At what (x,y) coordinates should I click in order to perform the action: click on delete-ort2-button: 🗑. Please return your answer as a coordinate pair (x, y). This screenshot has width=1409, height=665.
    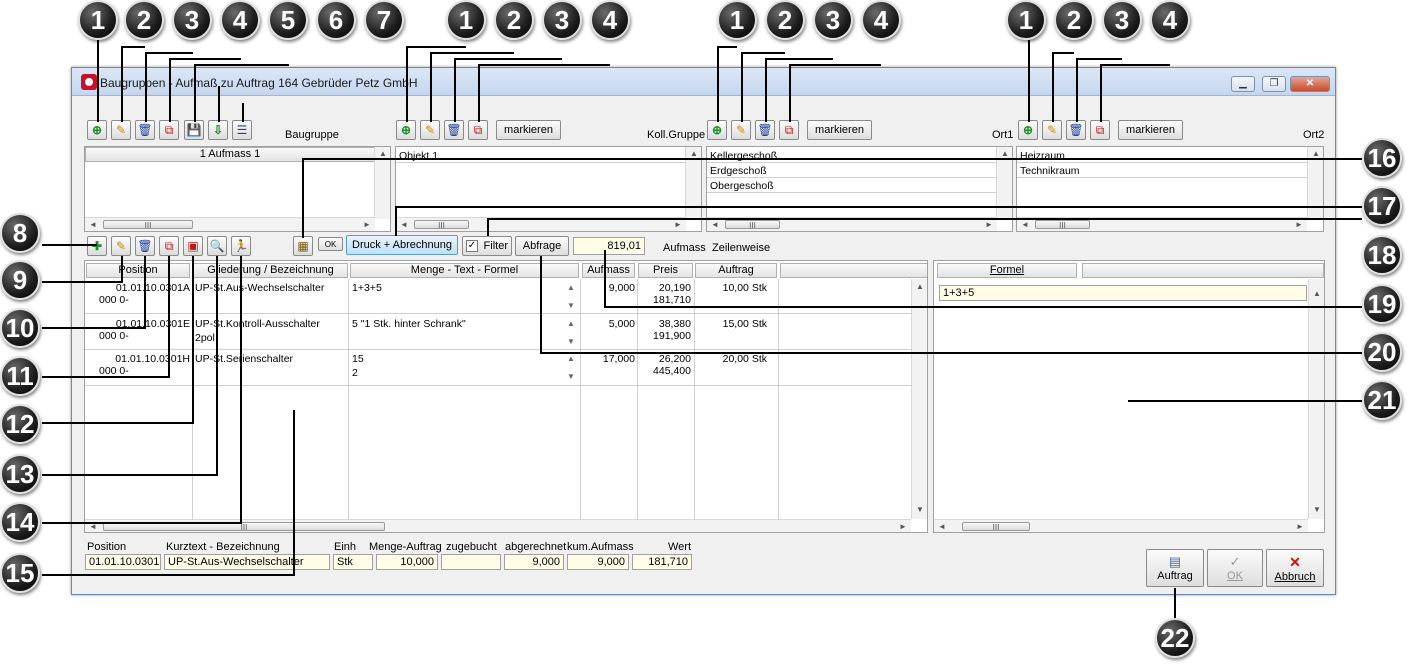
    Looking at the image, I should click on (1076, 130).